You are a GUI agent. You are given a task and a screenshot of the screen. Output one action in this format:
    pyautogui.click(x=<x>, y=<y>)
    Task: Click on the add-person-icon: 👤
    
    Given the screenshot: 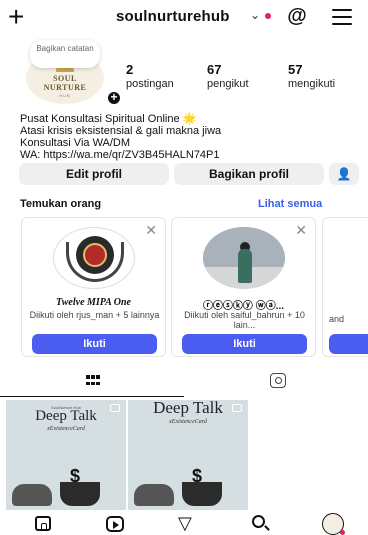 What is the action you would take?
    pyautogui.click(x=344, y=174)
    